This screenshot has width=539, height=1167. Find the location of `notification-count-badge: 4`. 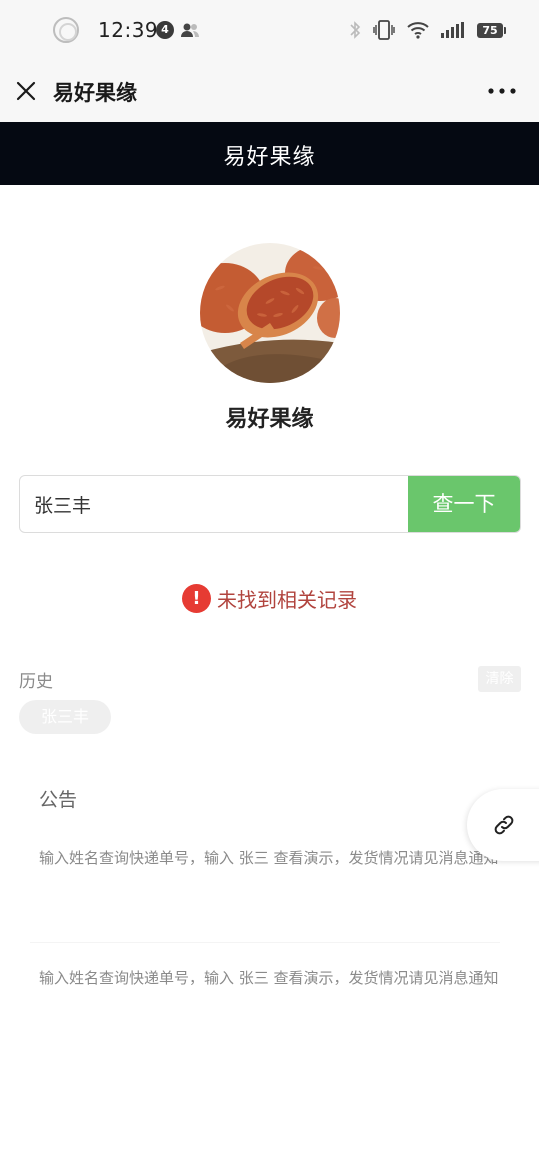

notification-count-badge: 4 is located at coordinates (165, 30).